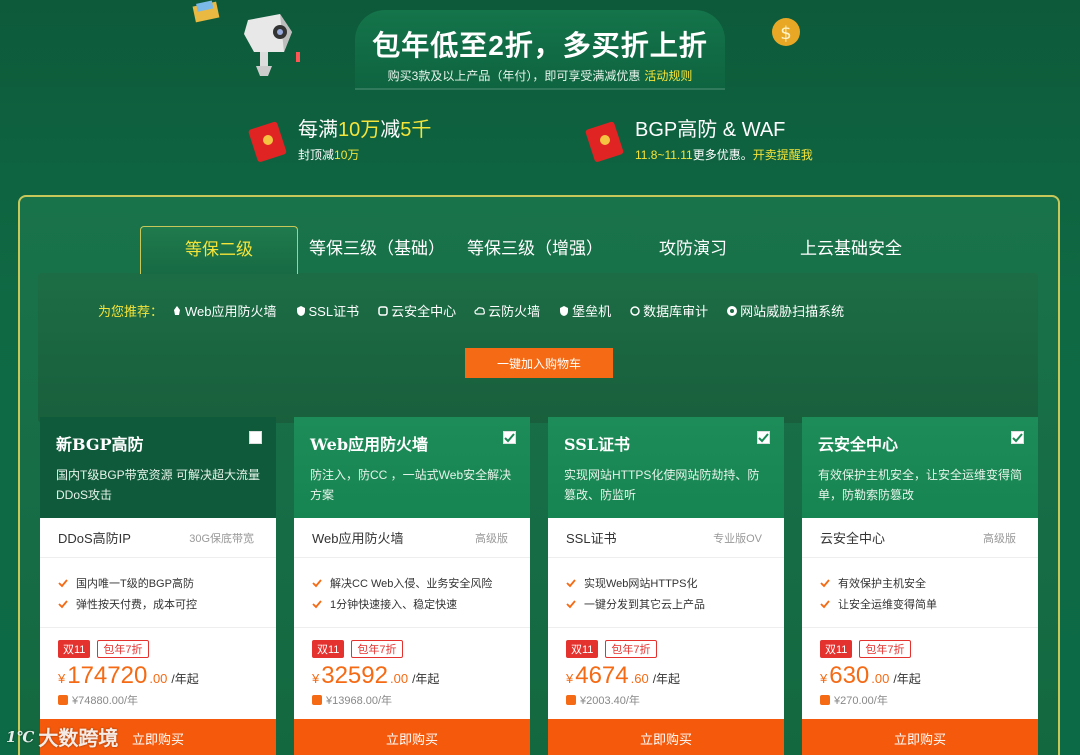  Describe the element at coordinates (219, 250) in the screenshot. I see `tab-level-2: 等保二级` at that location.